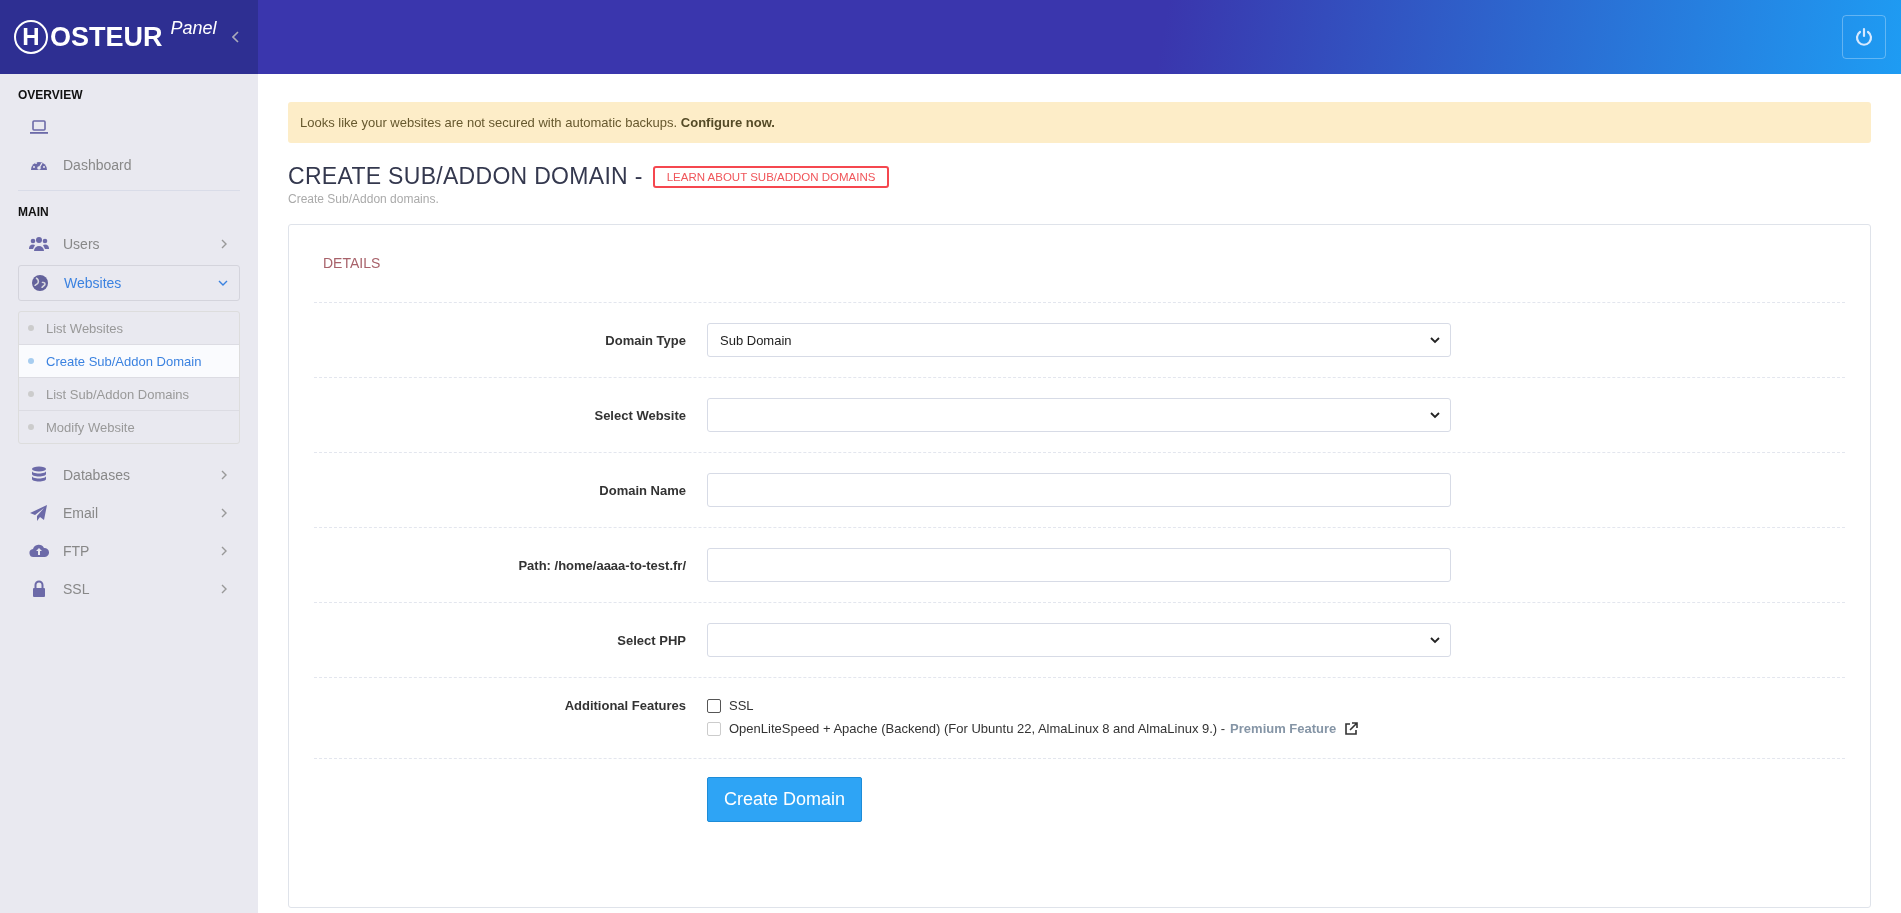 The image size is (1901, 913). Describe the element at coordinates (106, 37) in the screenshot. I see `logo-text: OSTEUR` at that location.